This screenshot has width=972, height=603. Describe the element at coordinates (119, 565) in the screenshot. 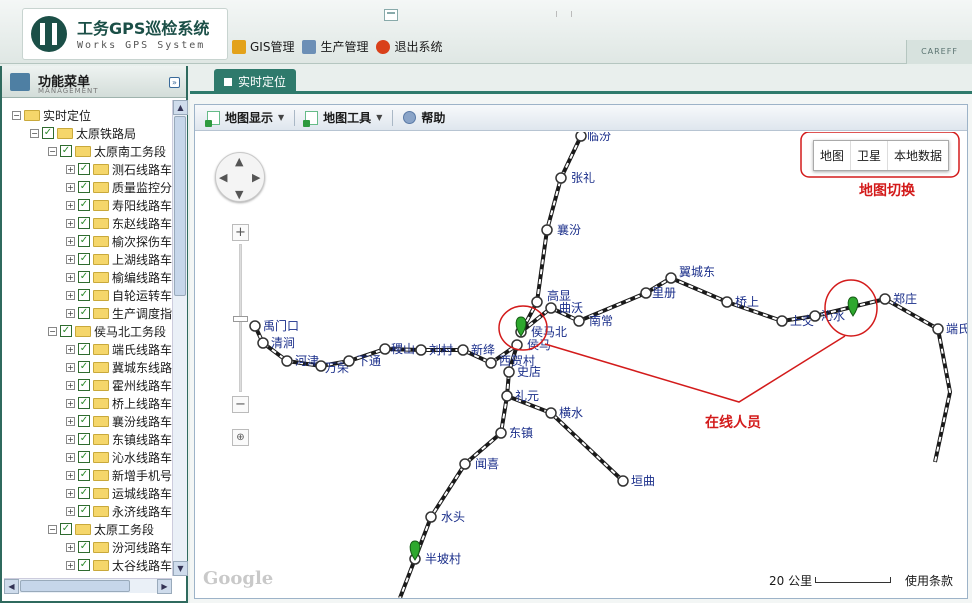

I see `tree-node: + ✓ 太谷线路车` at that location.